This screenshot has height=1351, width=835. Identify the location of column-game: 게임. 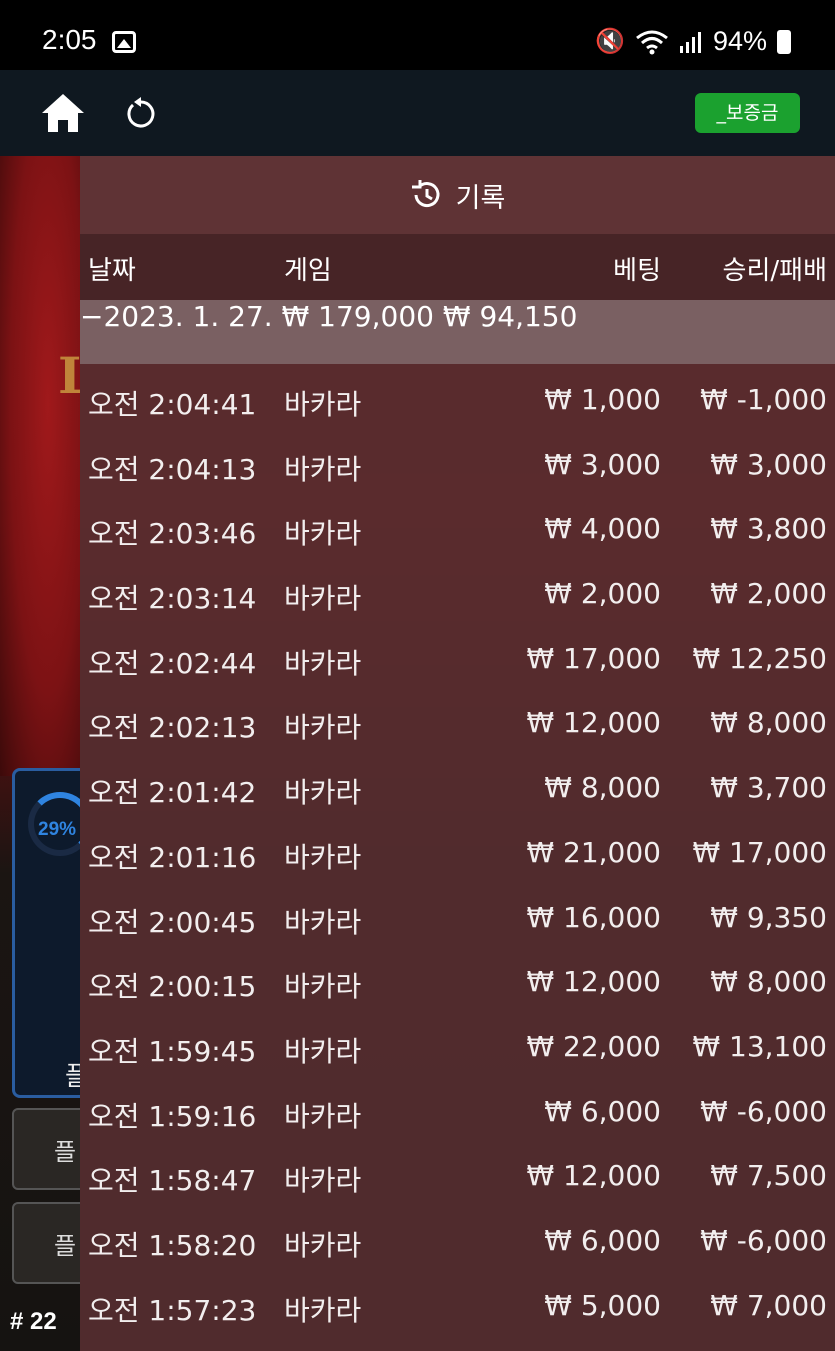
(308, 271).